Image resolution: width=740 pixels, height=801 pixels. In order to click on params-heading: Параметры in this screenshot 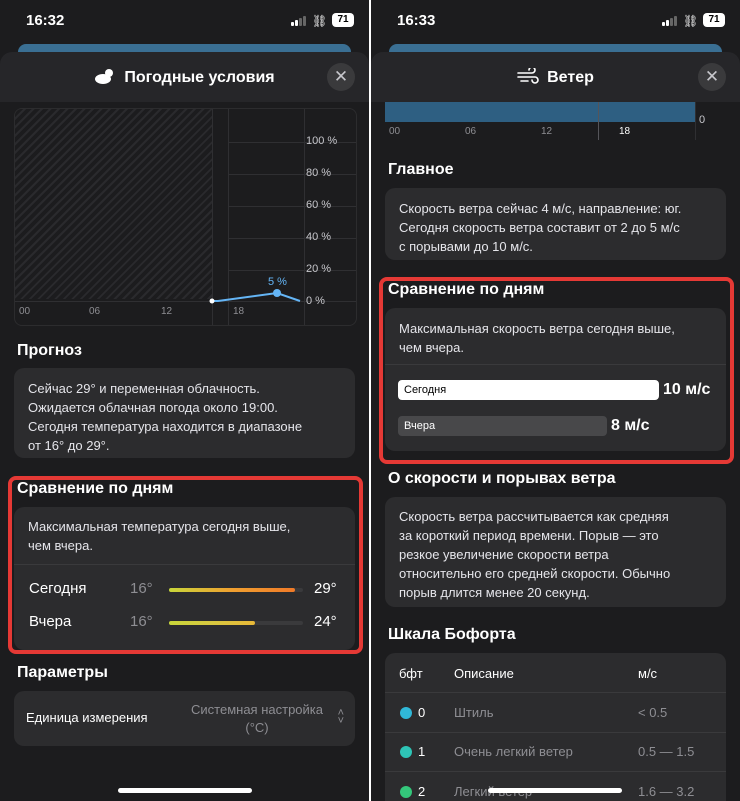, I will do `click(62, 672)`.